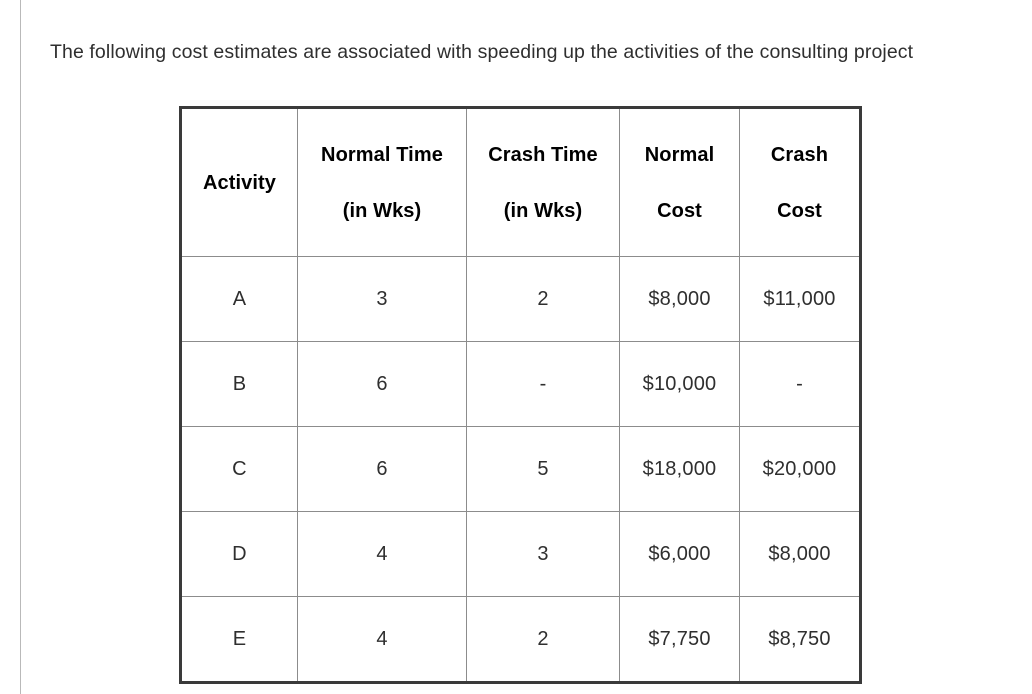  What do you see at coordinates (239, 384) in the screenshot?
I see `cell-activity: B` at bounding box center [239, 384].